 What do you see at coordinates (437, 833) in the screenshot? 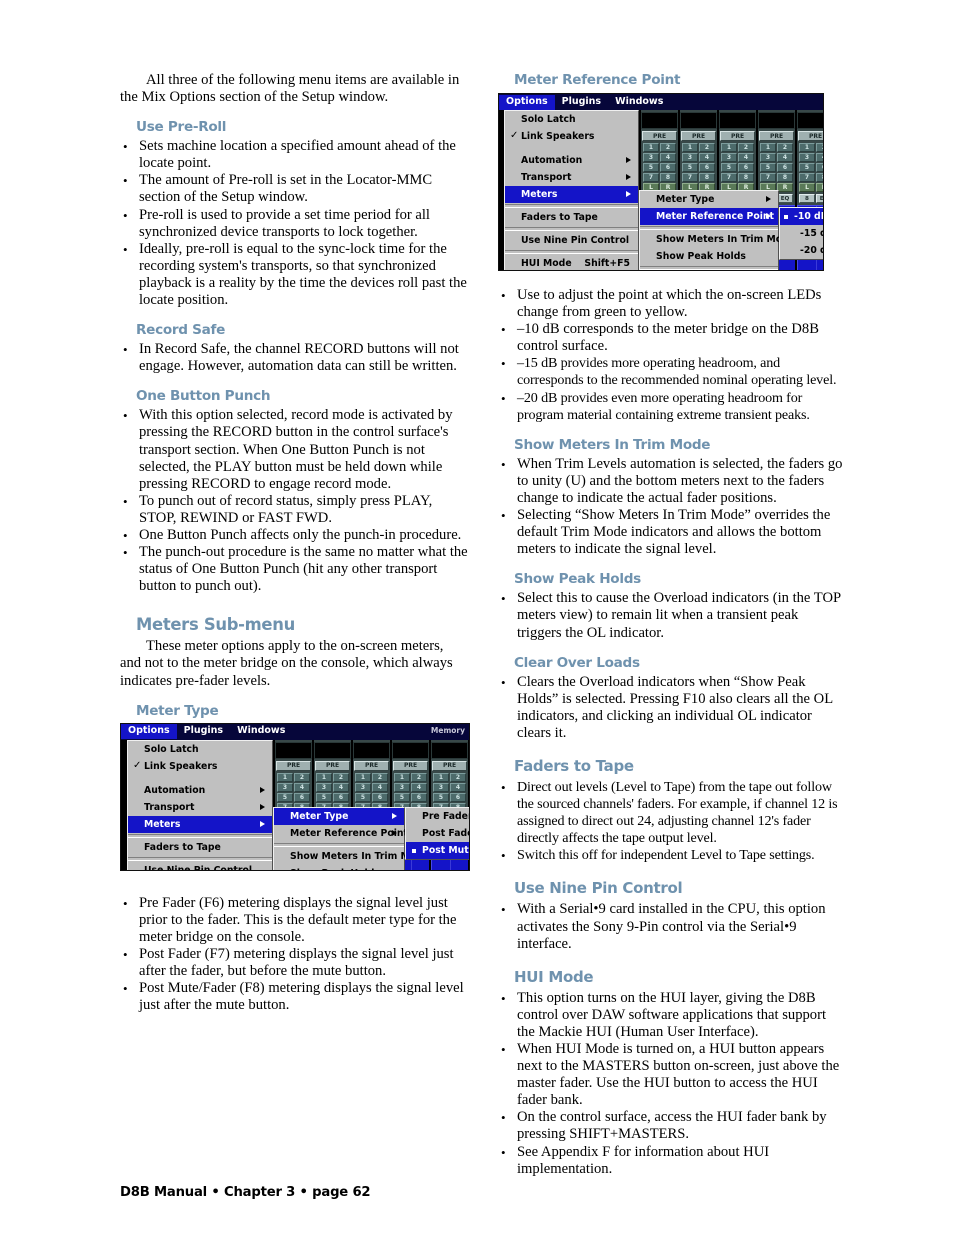
I see `submenu-item-post-fader: Post Fader F7` at bounding box center [437, 833].